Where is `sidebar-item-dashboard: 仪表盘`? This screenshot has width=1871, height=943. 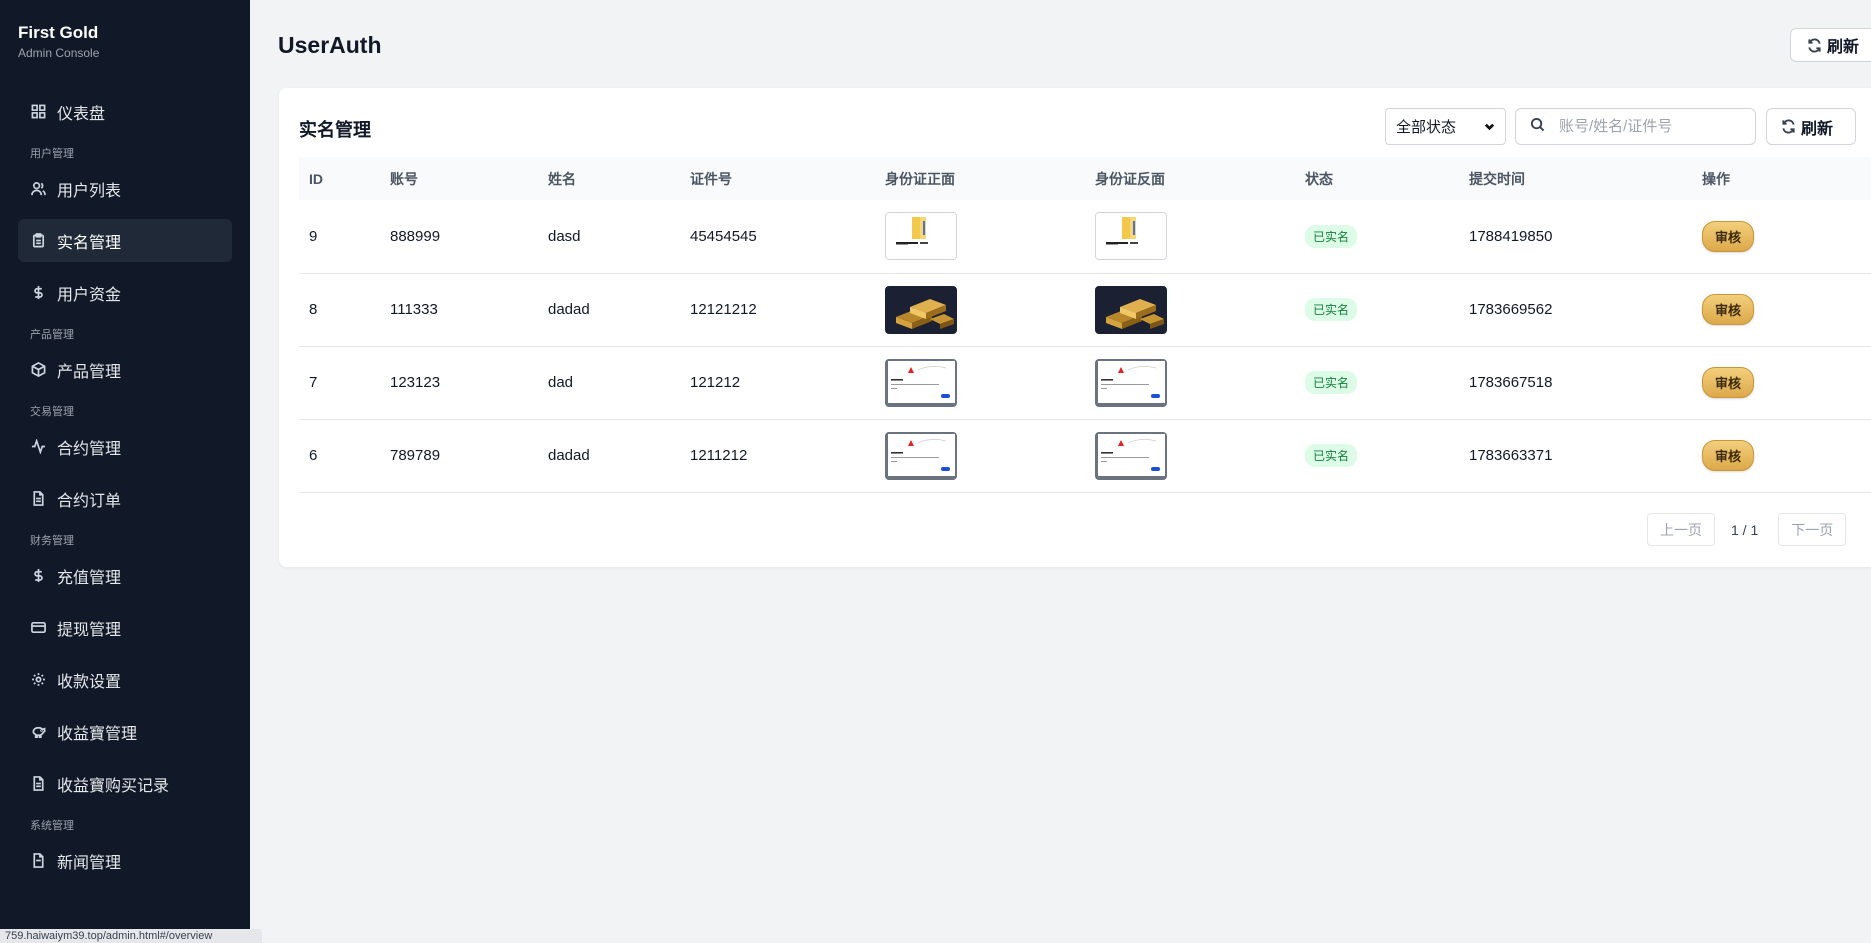 sidebar-item-dashboard: 仪表盘 is located at coordinates (125, 111).